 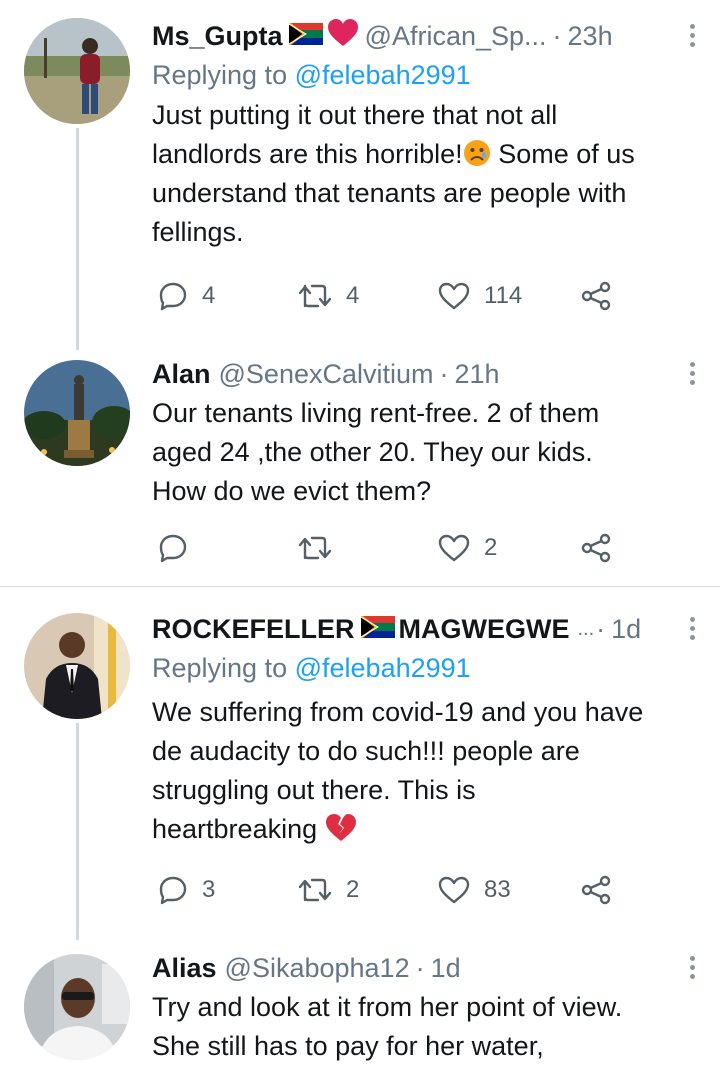 I want to click on reply-count: 3, so click(x=209, y=889).